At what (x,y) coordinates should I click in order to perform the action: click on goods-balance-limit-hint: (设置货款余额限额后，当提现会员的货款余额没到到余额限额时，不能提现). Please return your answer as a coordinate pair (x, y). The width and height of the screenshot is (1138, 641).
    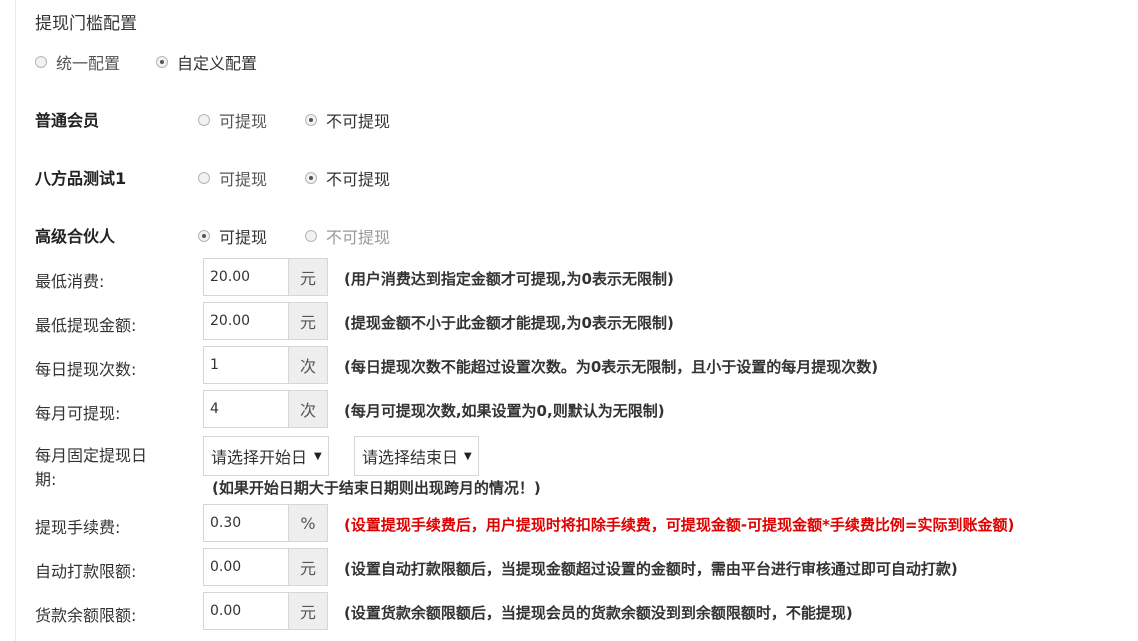
    Looking at the image, I should click on (598, 613).